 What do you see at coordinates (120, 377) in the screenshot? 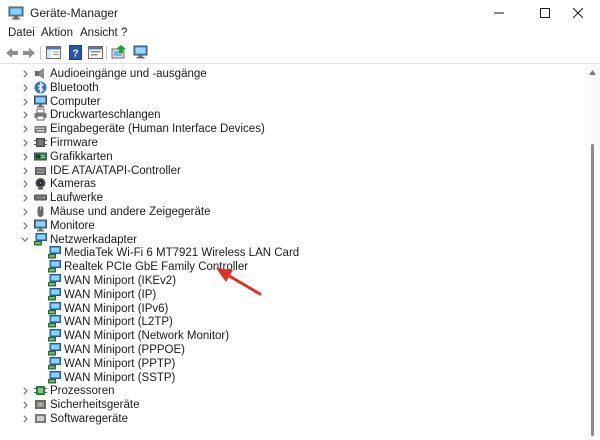
I see `tree-item-label: WAN Miniport (SSTP)` at bounding box center [120, 377].